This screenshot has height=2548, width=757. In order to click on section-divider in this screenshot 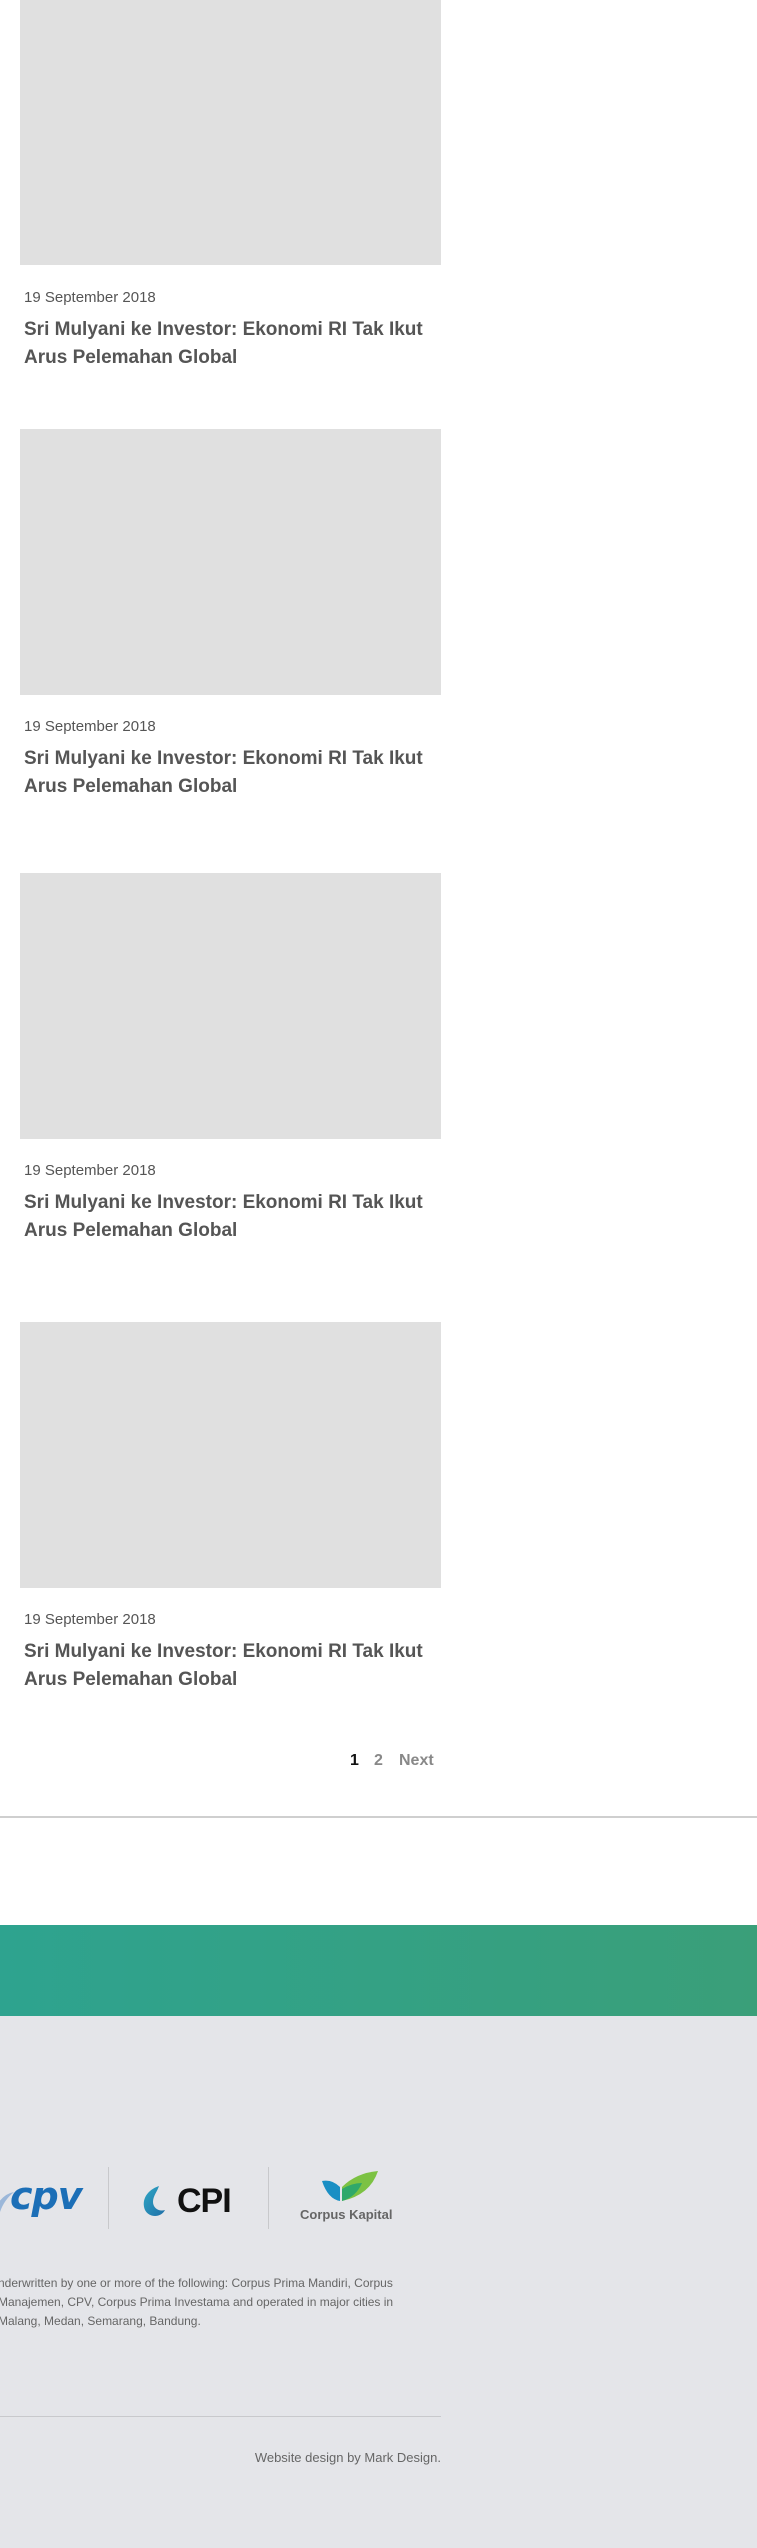, I will do `click(378, 1817)`.